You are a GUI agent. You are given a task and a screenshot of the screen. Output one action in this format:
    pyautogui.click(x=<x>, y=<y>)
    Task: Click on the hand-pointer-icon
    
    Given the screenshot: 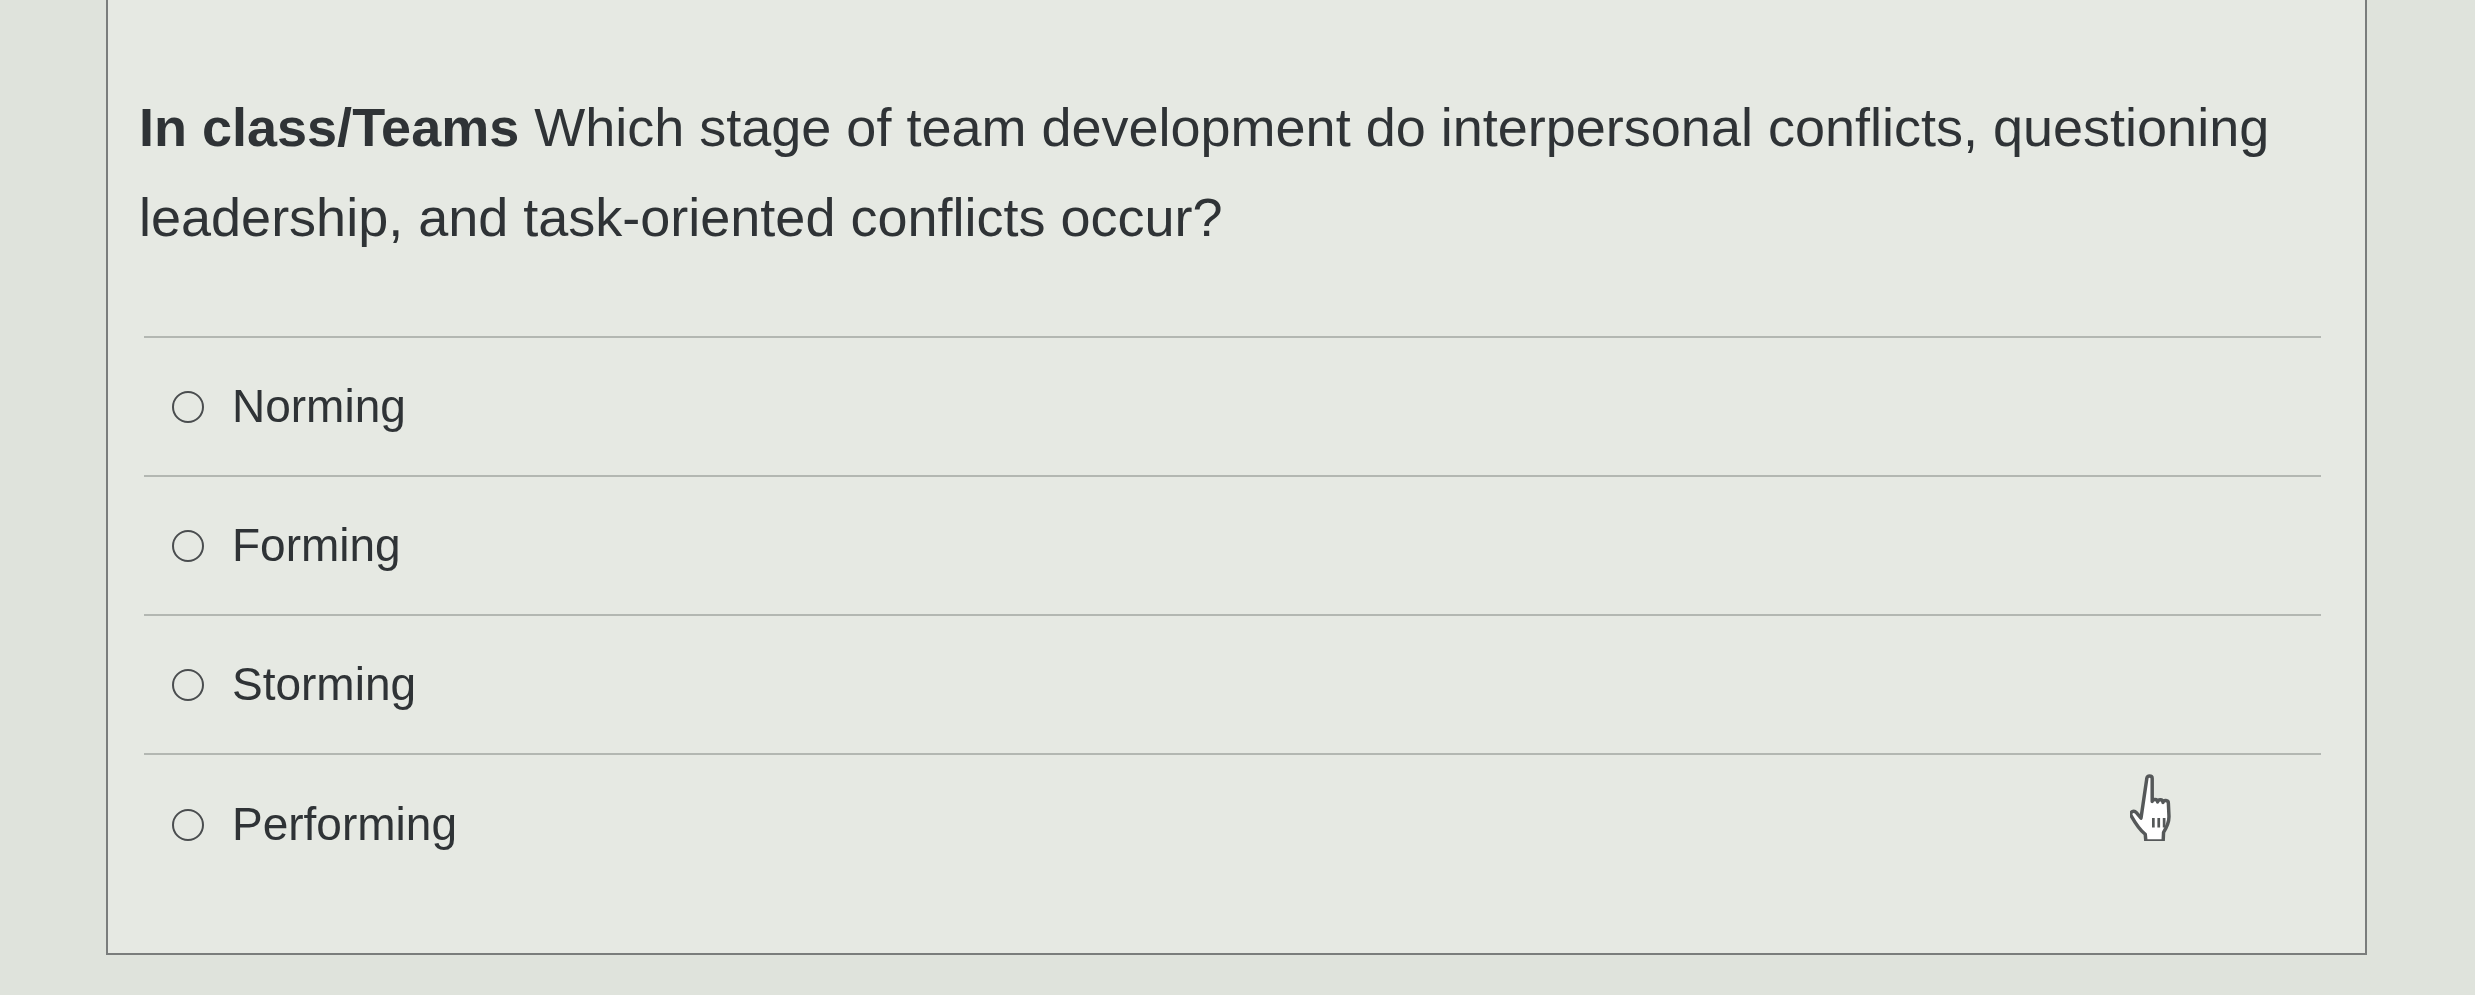 What is the action you would take?
    pyautogui.click(x=2152, y=807)
    